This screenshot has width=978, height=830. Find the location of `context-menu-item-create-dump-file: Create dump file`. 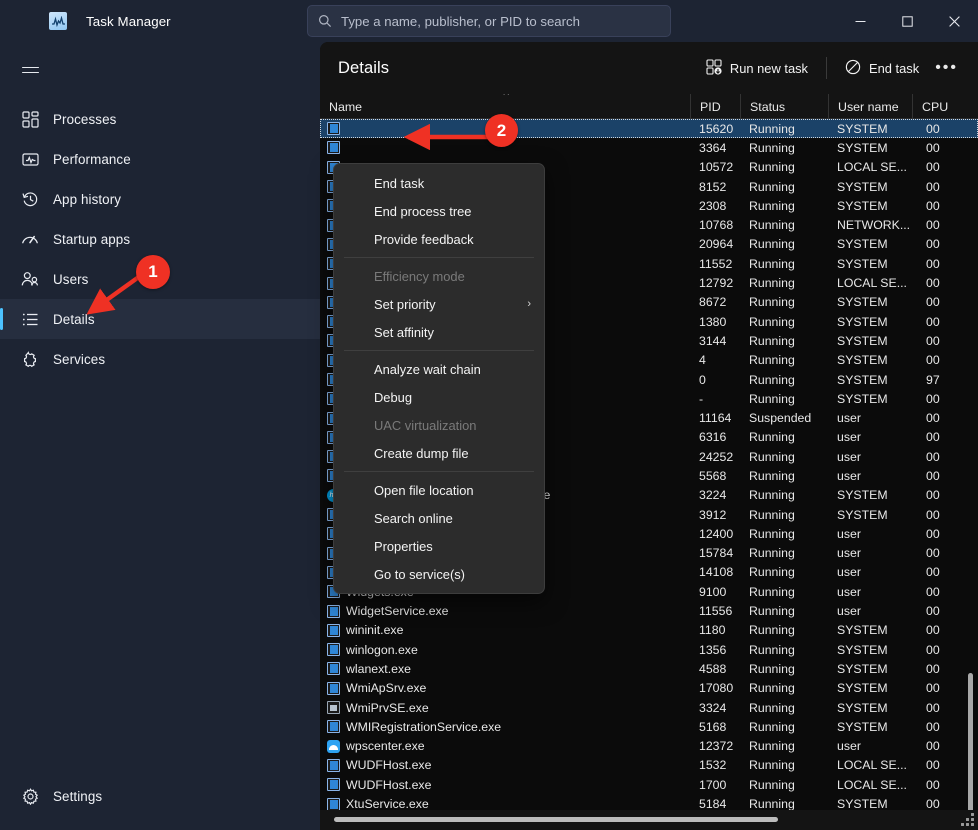

context-menu-item-create-dump-file: Create dump file is located at coordinates (439, 453).